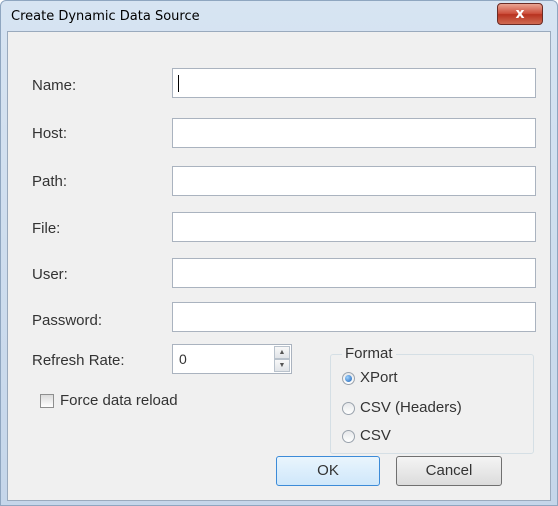 The height and width of the screenshot is (506, 558). Describe the element at coordinates (379, 377) in the screenshot. I see `radio-xport-label: XPort` at that location.